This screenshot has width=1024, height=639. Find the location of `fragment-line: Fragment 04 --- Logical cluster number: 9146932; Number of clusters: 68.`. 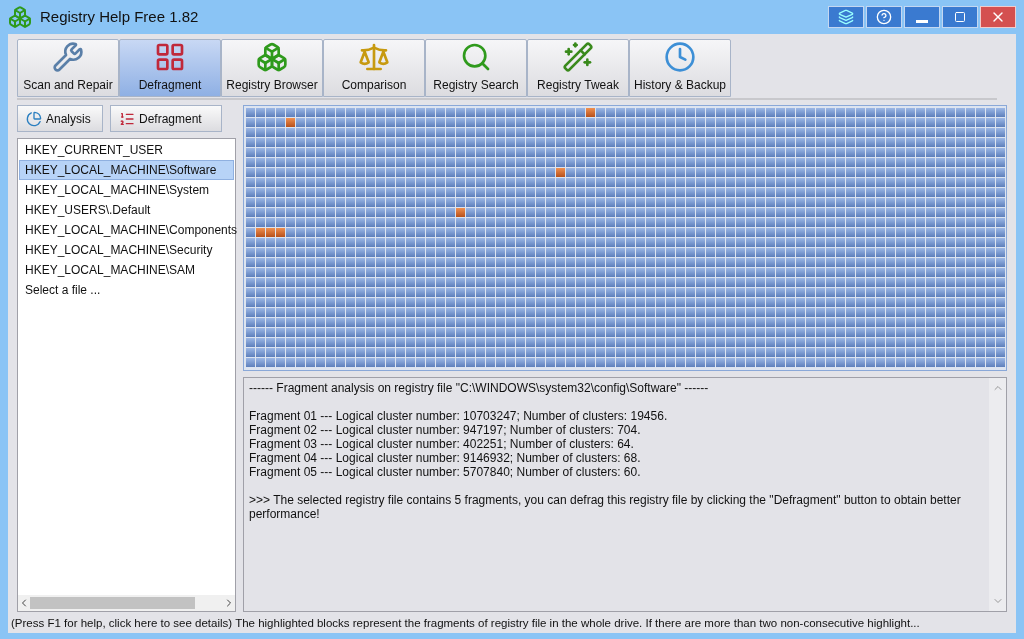

fragment-line: Fragment 04 --- Logical cluster number: 9146932; Number of clusters: 68. is located at coordinates (445, 458).